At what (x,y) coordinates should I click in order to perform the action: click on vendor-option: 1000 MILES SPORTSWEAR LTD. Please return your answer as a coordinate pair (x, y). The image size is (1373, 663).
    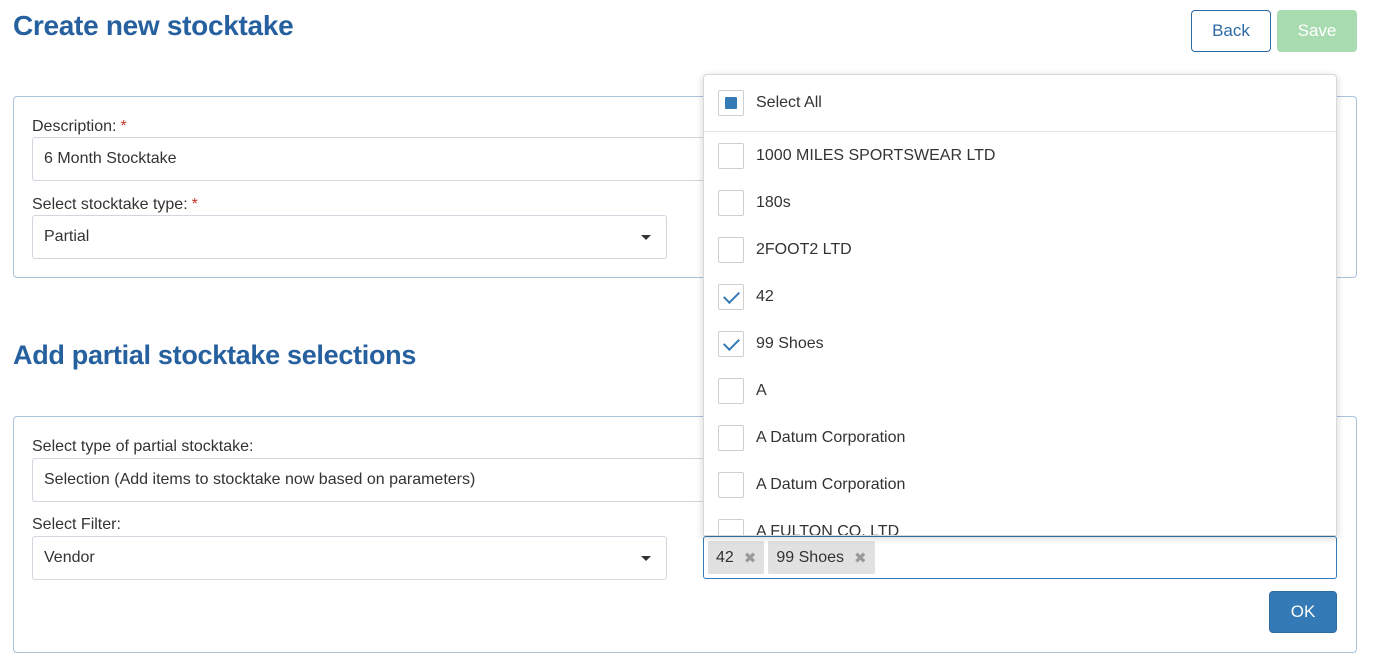
    Looking at the image, I should click on (1020, 155).